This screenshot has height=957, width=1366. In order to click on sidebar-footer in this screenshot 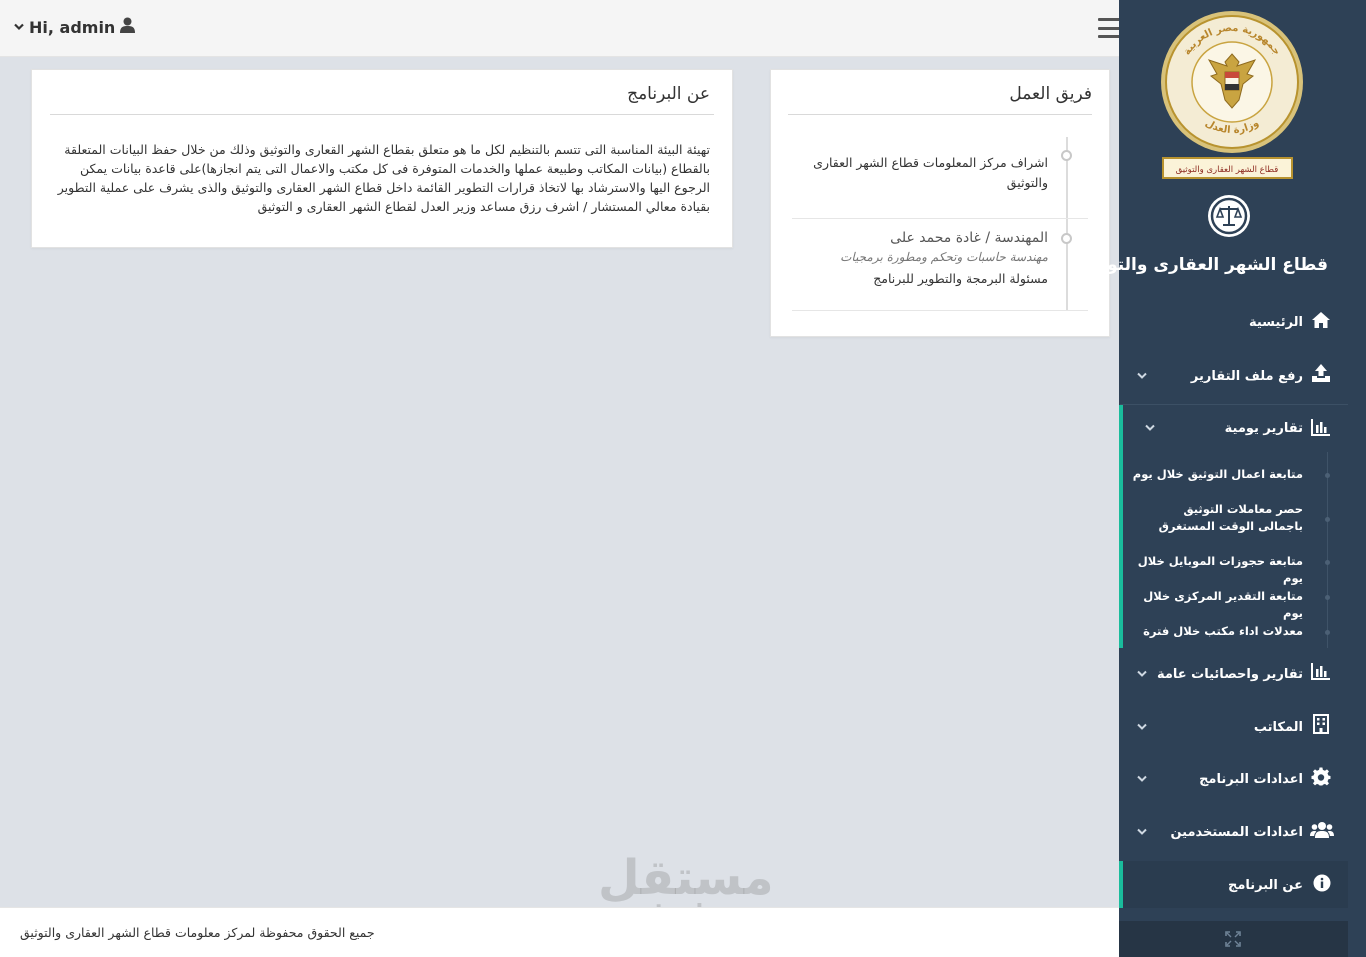, I will do `click(1233, 939)`.